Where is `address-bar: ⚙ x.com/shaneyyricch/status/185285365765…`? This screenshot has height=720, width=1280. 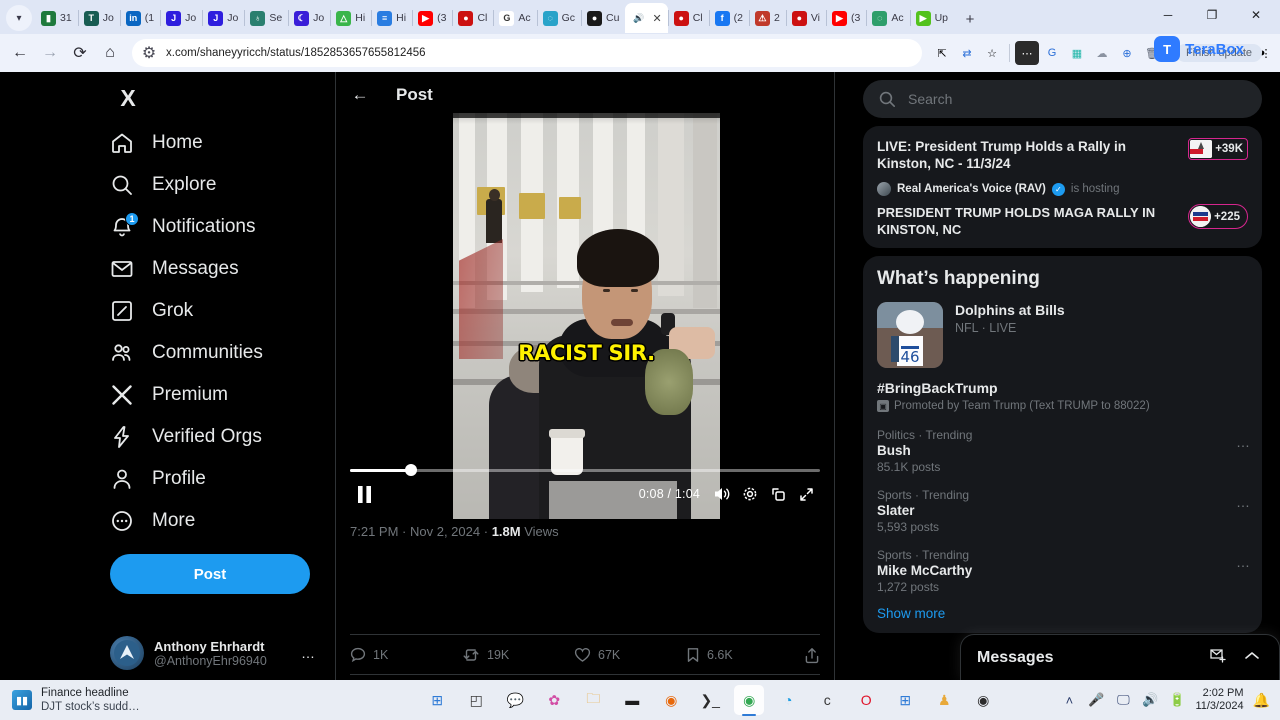 address-bar: ⚙ x.com/shaneyyricch/status/185285365765… is located at coordinates (527, 53).